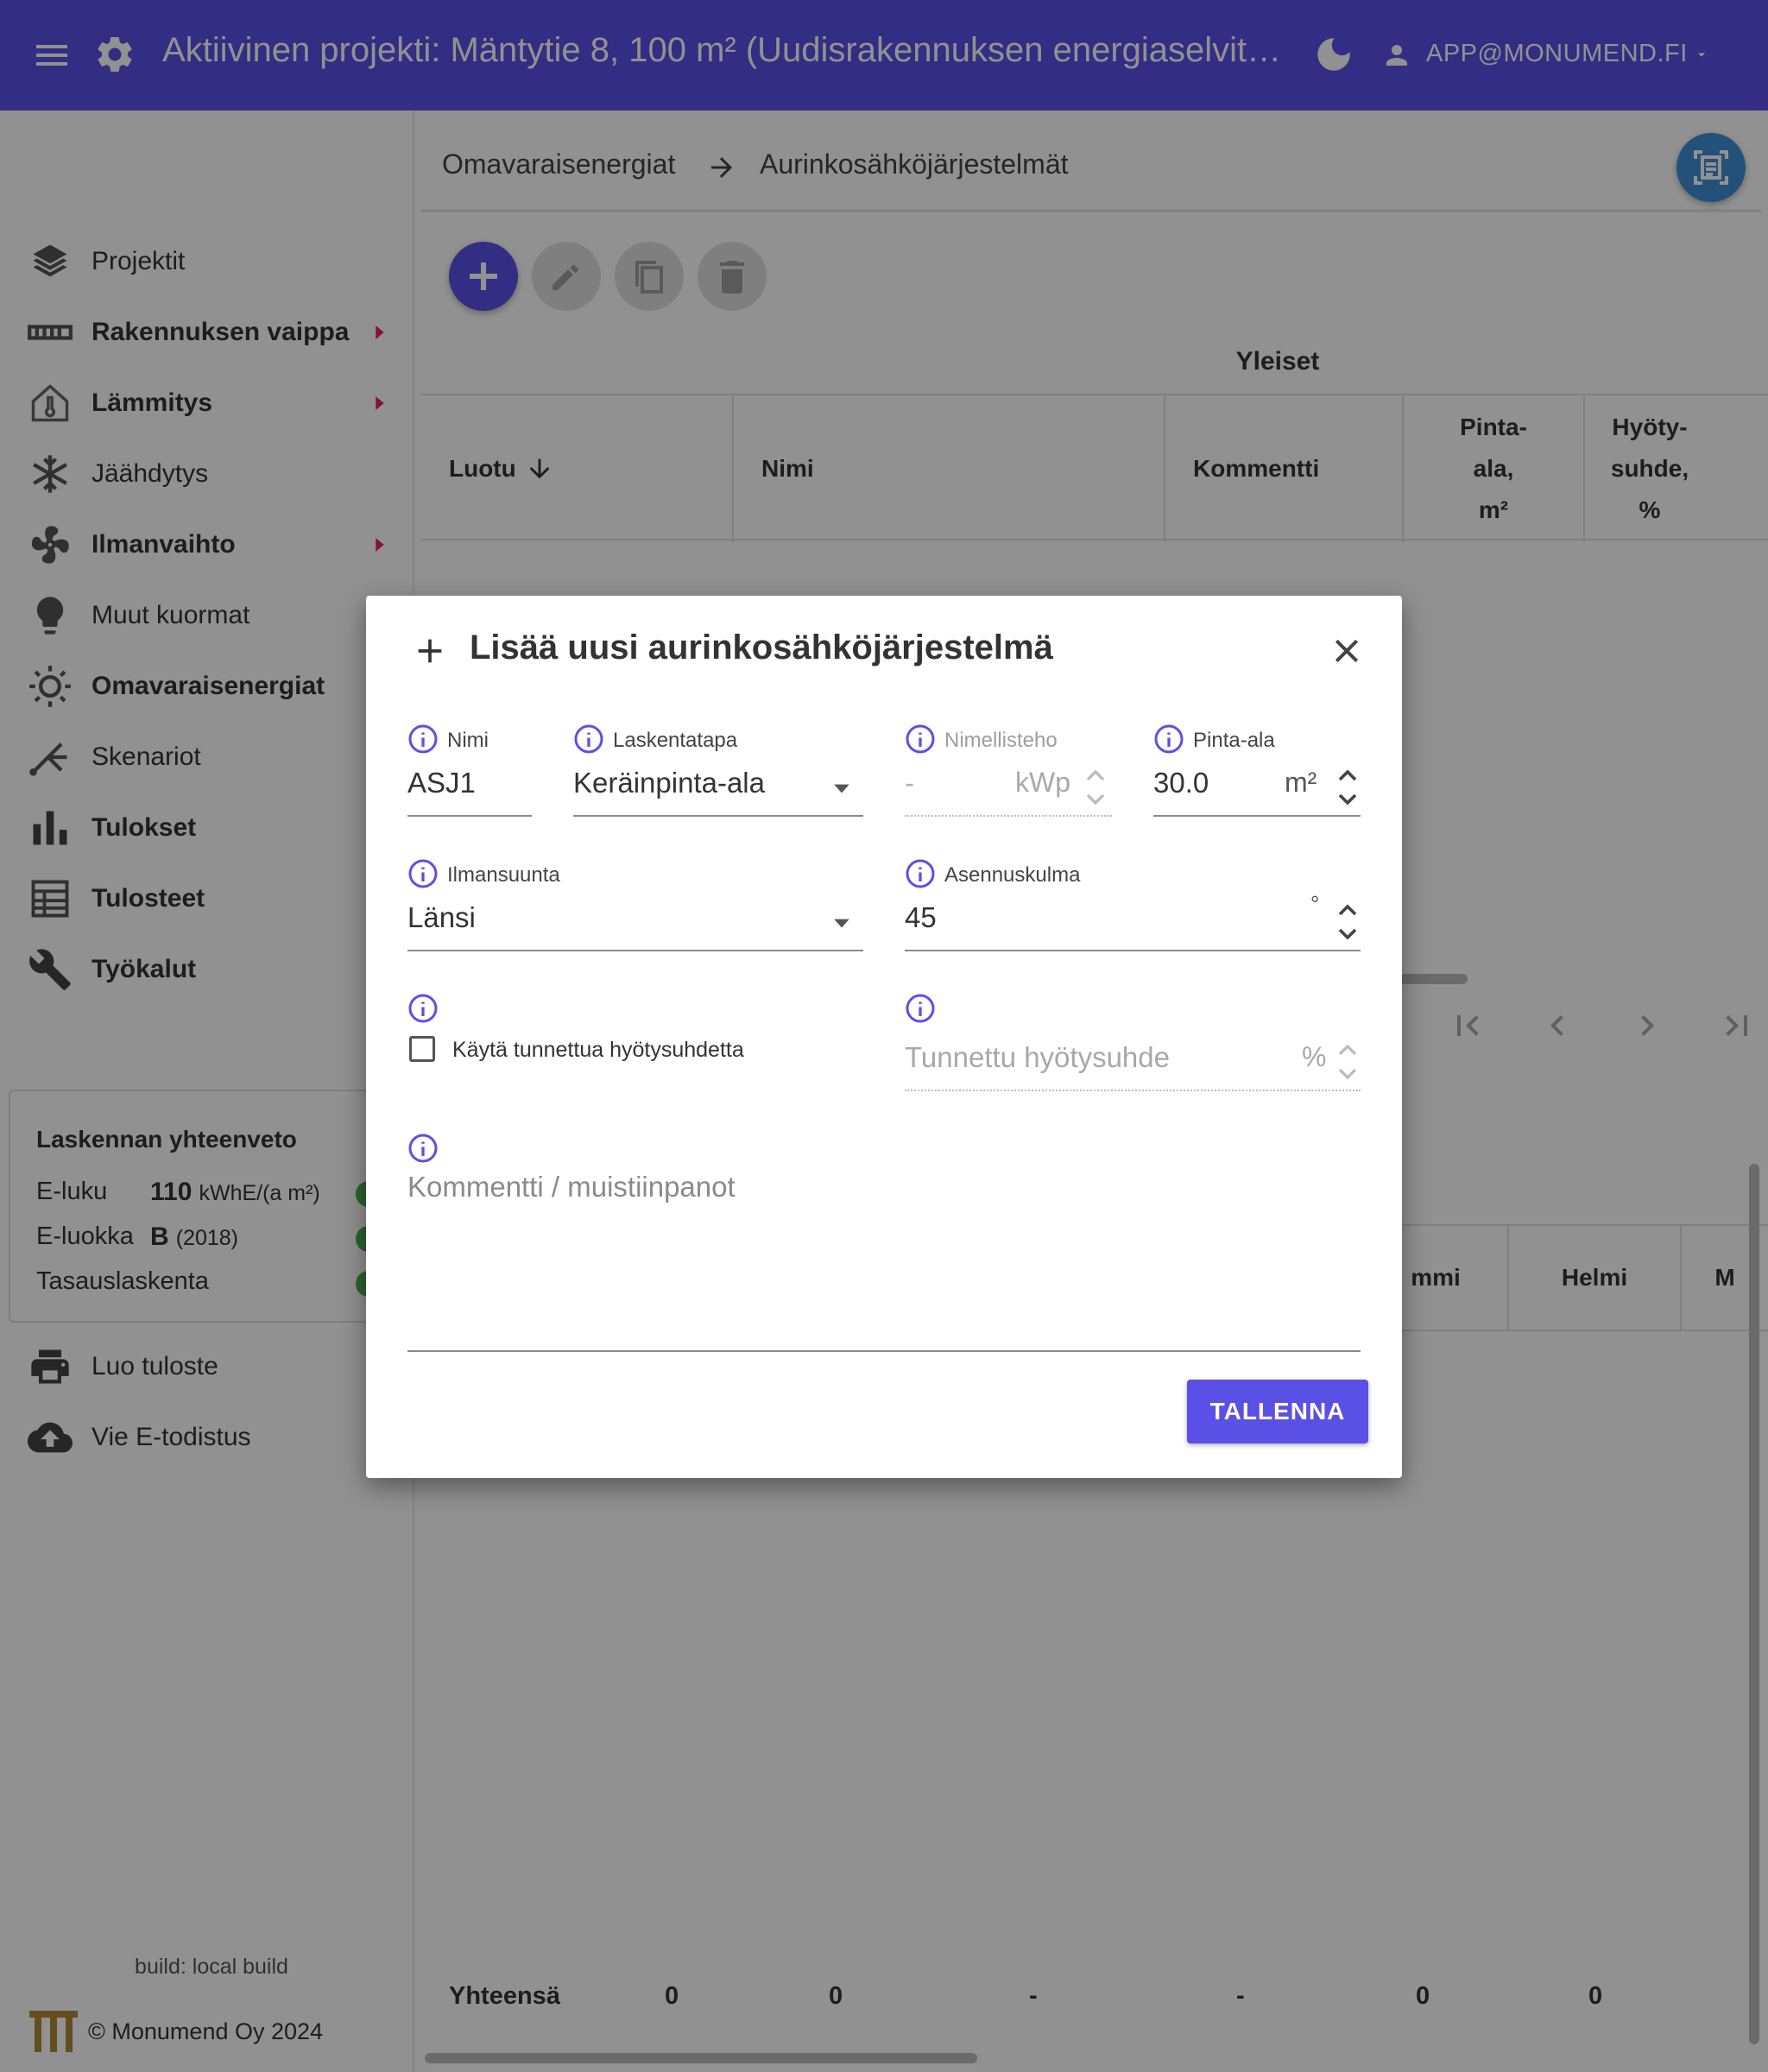  Describe the element at coordinates (504, 875) in the screenshot. I see `orientation-label: Ilmansuunta` at that location.